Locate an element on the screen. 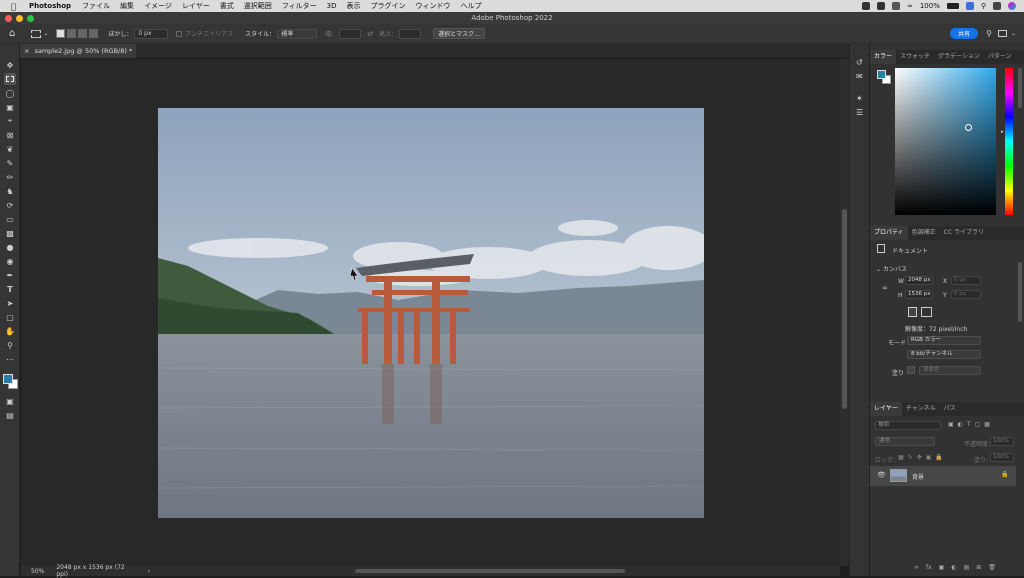 The width and height of the screenshot is (1024, 578). shape-filter-icon: ▢ is located at coordinates (978, 424).